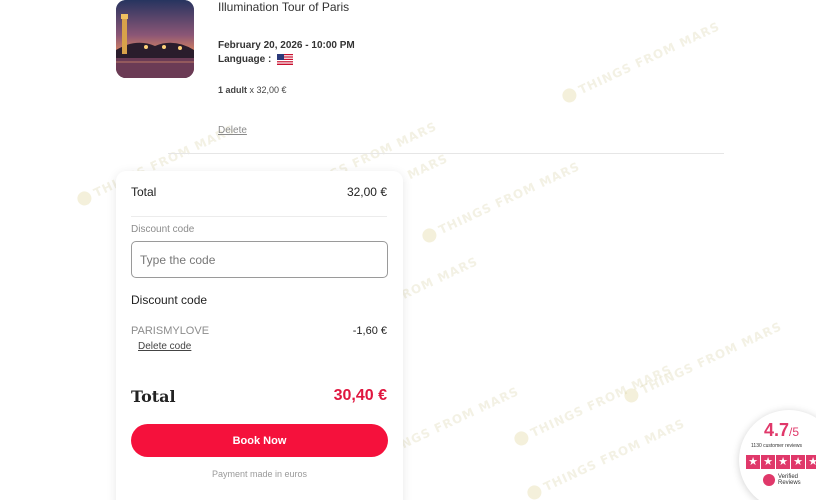 This screenshot has height=500, width=816. What do you see at coordinates (259, 192) in the screenshot?
I see `subtotal-row: Total 32,00 €` at bounding box center [259, 192].